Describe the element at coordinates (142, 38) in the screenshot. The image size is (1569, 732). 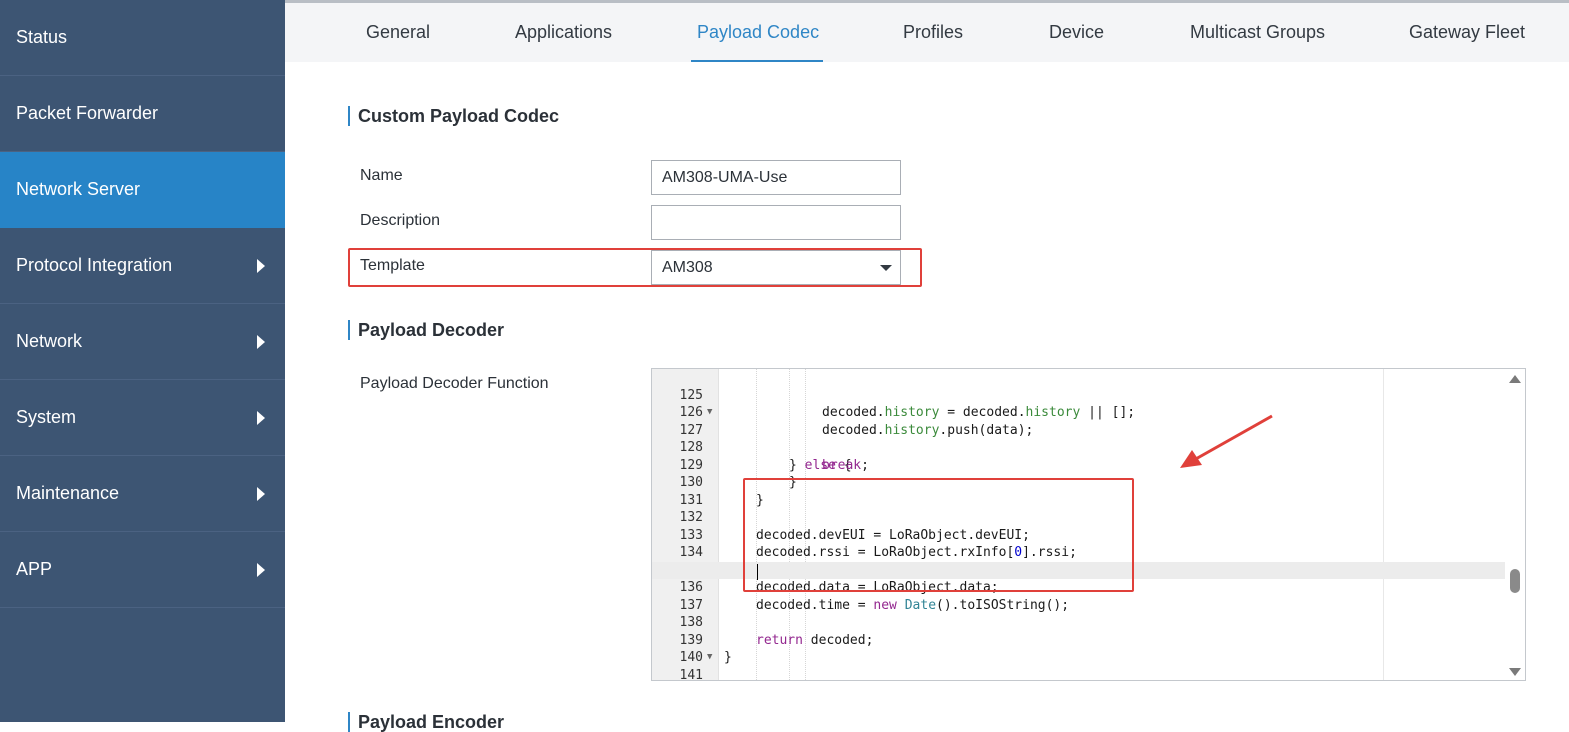
I see `sidebar-item-status: Status` at that location.